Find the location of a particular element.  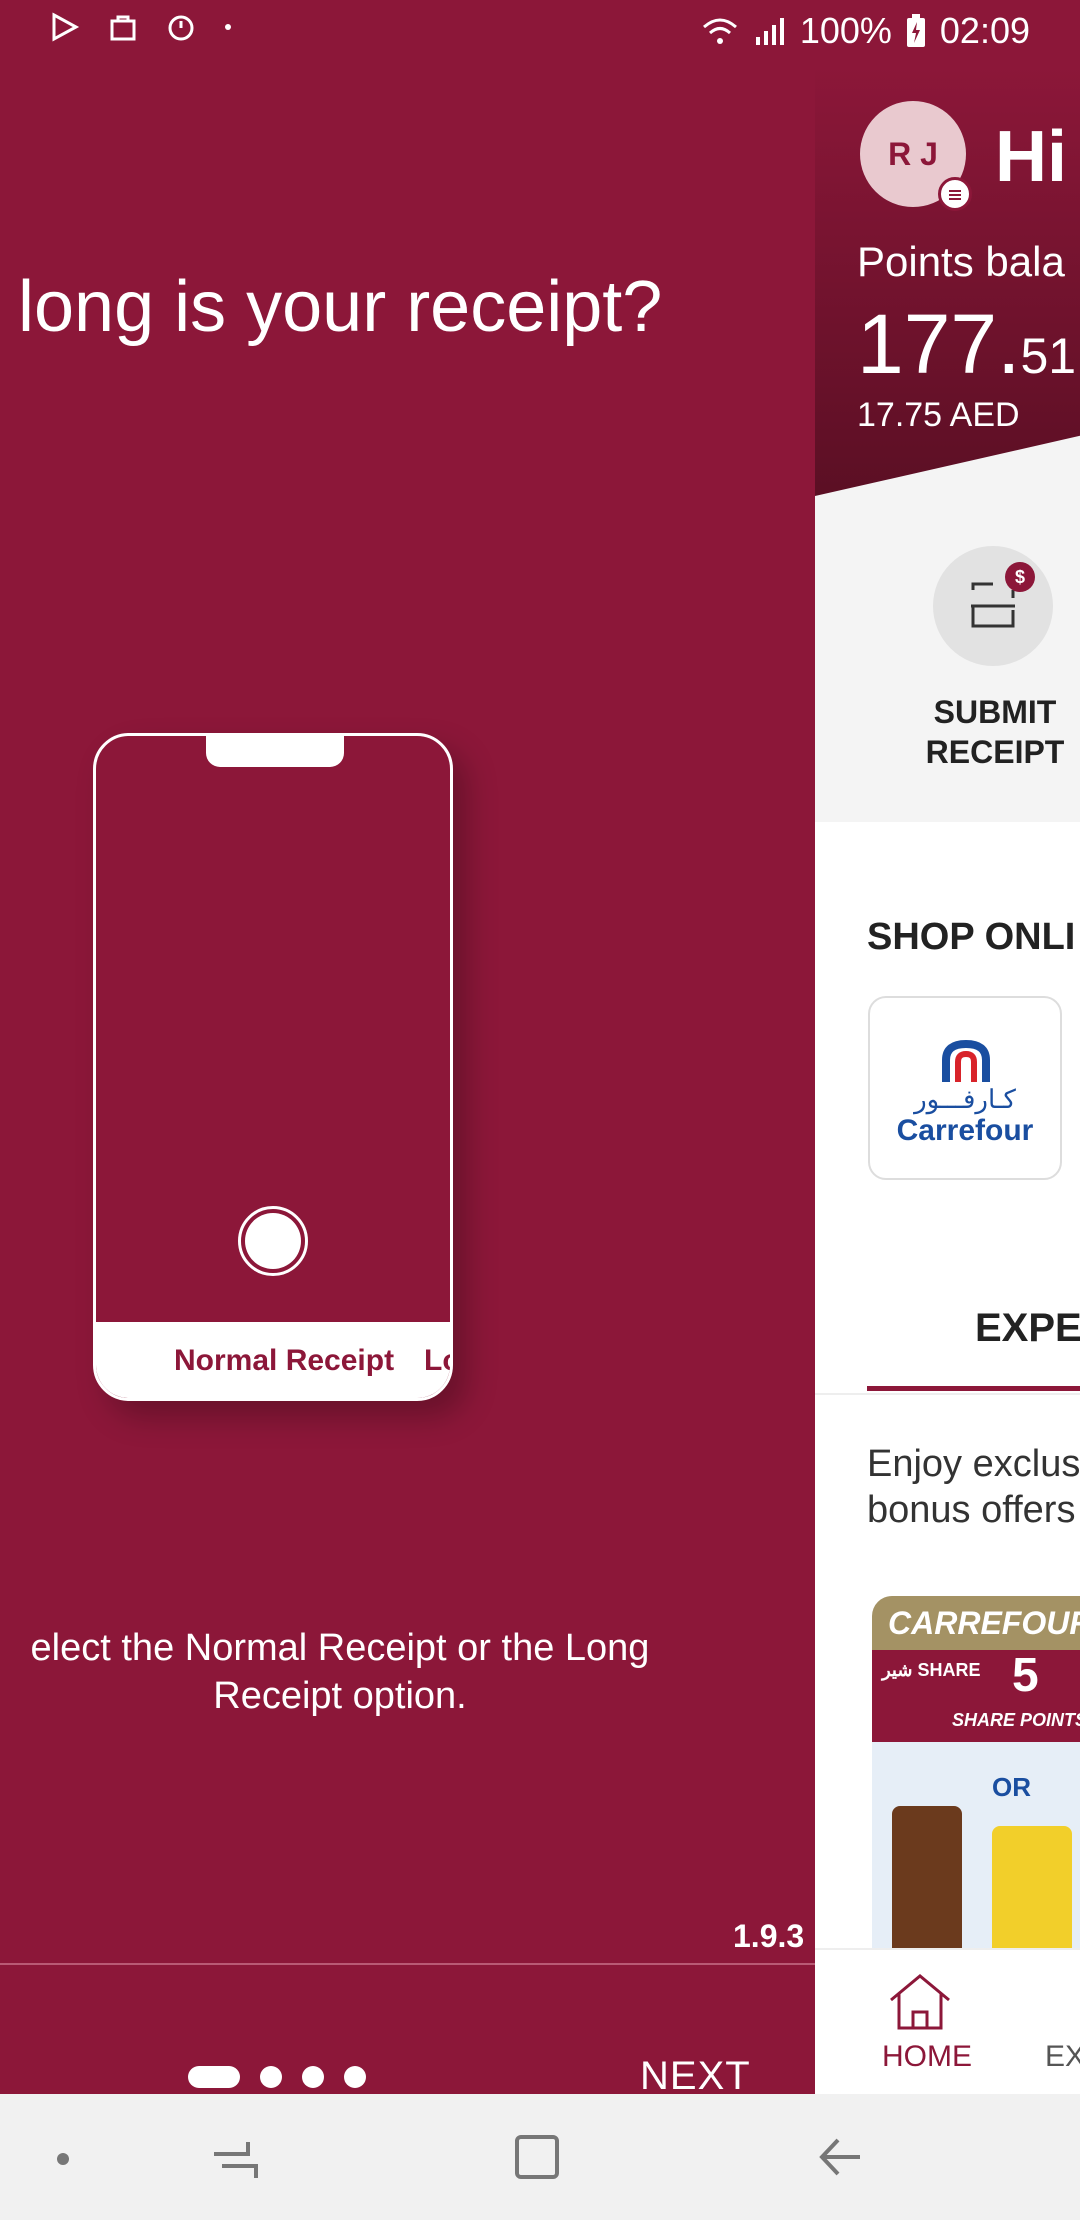

phone-illustration: Normal Receipt Lo is located at coordinates (273, 1067).